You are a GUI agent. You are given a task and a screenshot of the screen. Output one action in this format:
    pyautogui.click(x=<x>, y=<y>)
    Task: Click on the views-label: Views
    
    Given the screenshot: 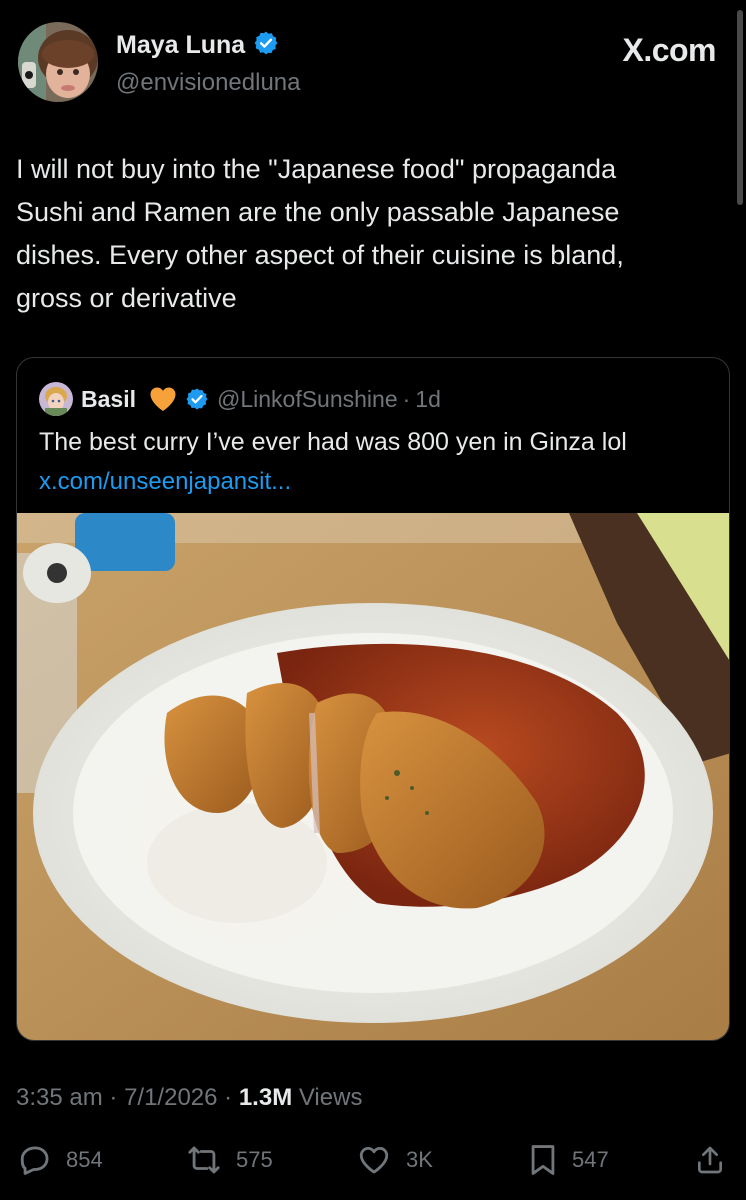 What is the action you would take?
    pyautogui.click(x=330, y=1097)
    